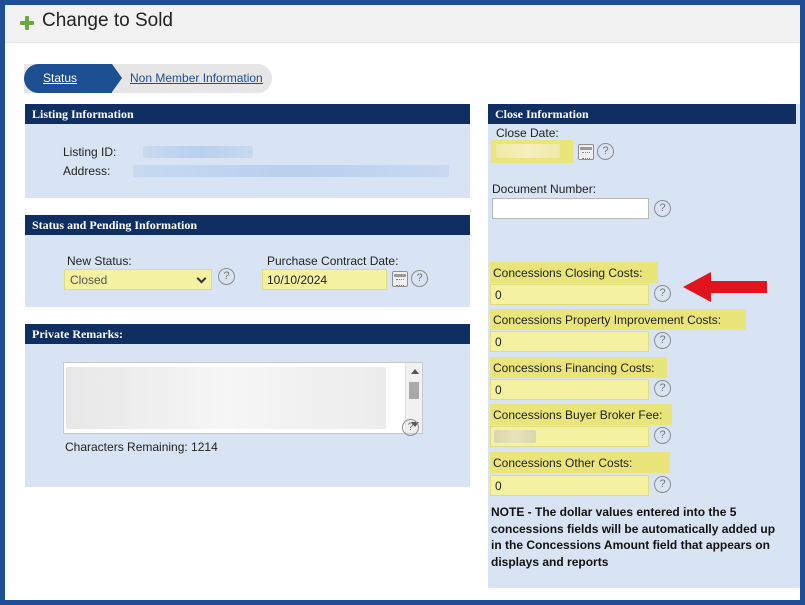 This screenshot has width=805, height=605. I want to click on arrow-left-icon, so click(725, 287).